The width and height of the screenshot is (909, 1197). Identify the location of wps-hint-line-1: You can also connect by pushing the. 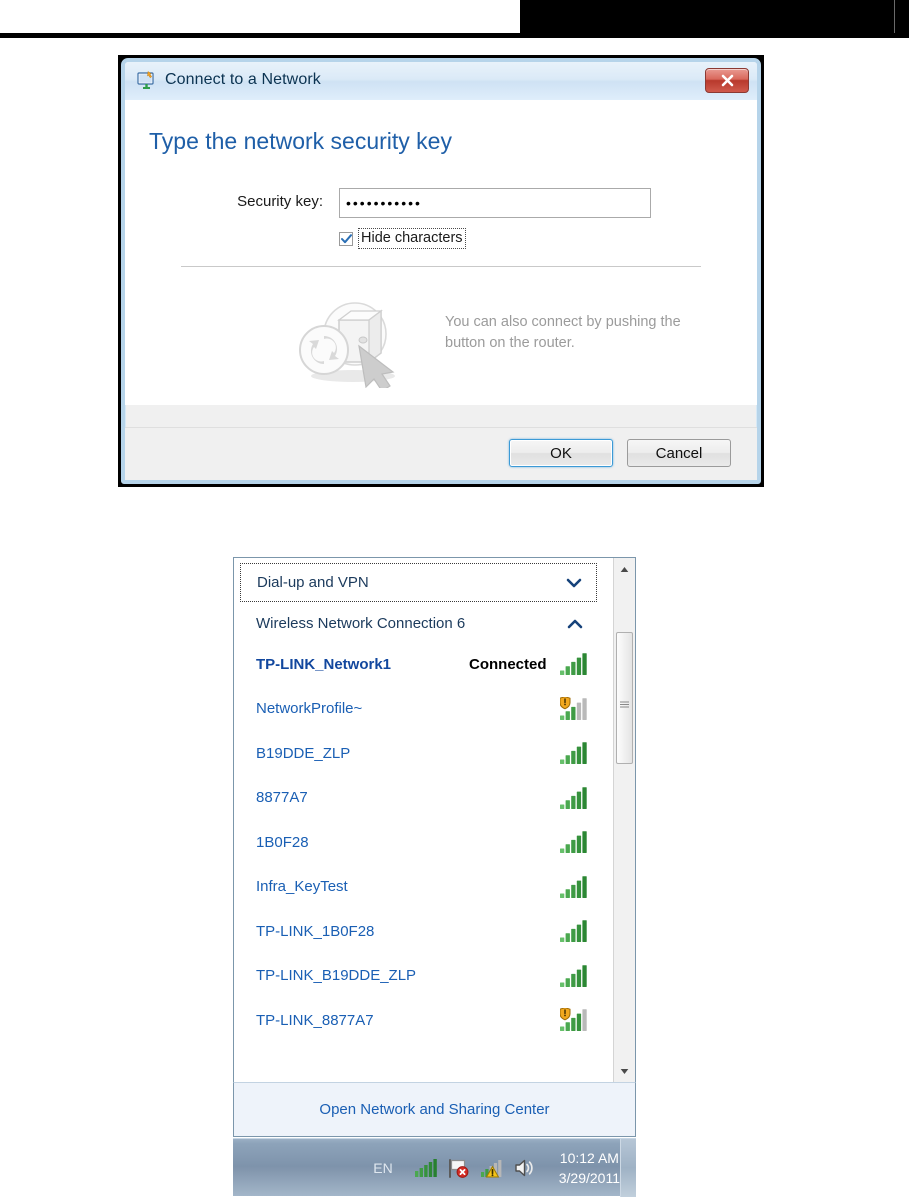
(563, 322).